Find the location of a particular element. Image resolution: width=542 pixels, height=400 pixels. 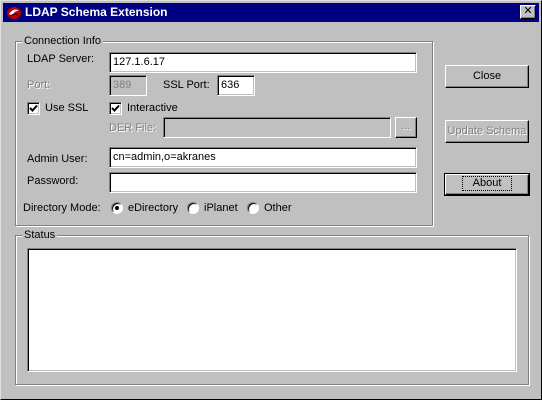

iplanet-label: iPlanet is located at coordinates (221, 208).